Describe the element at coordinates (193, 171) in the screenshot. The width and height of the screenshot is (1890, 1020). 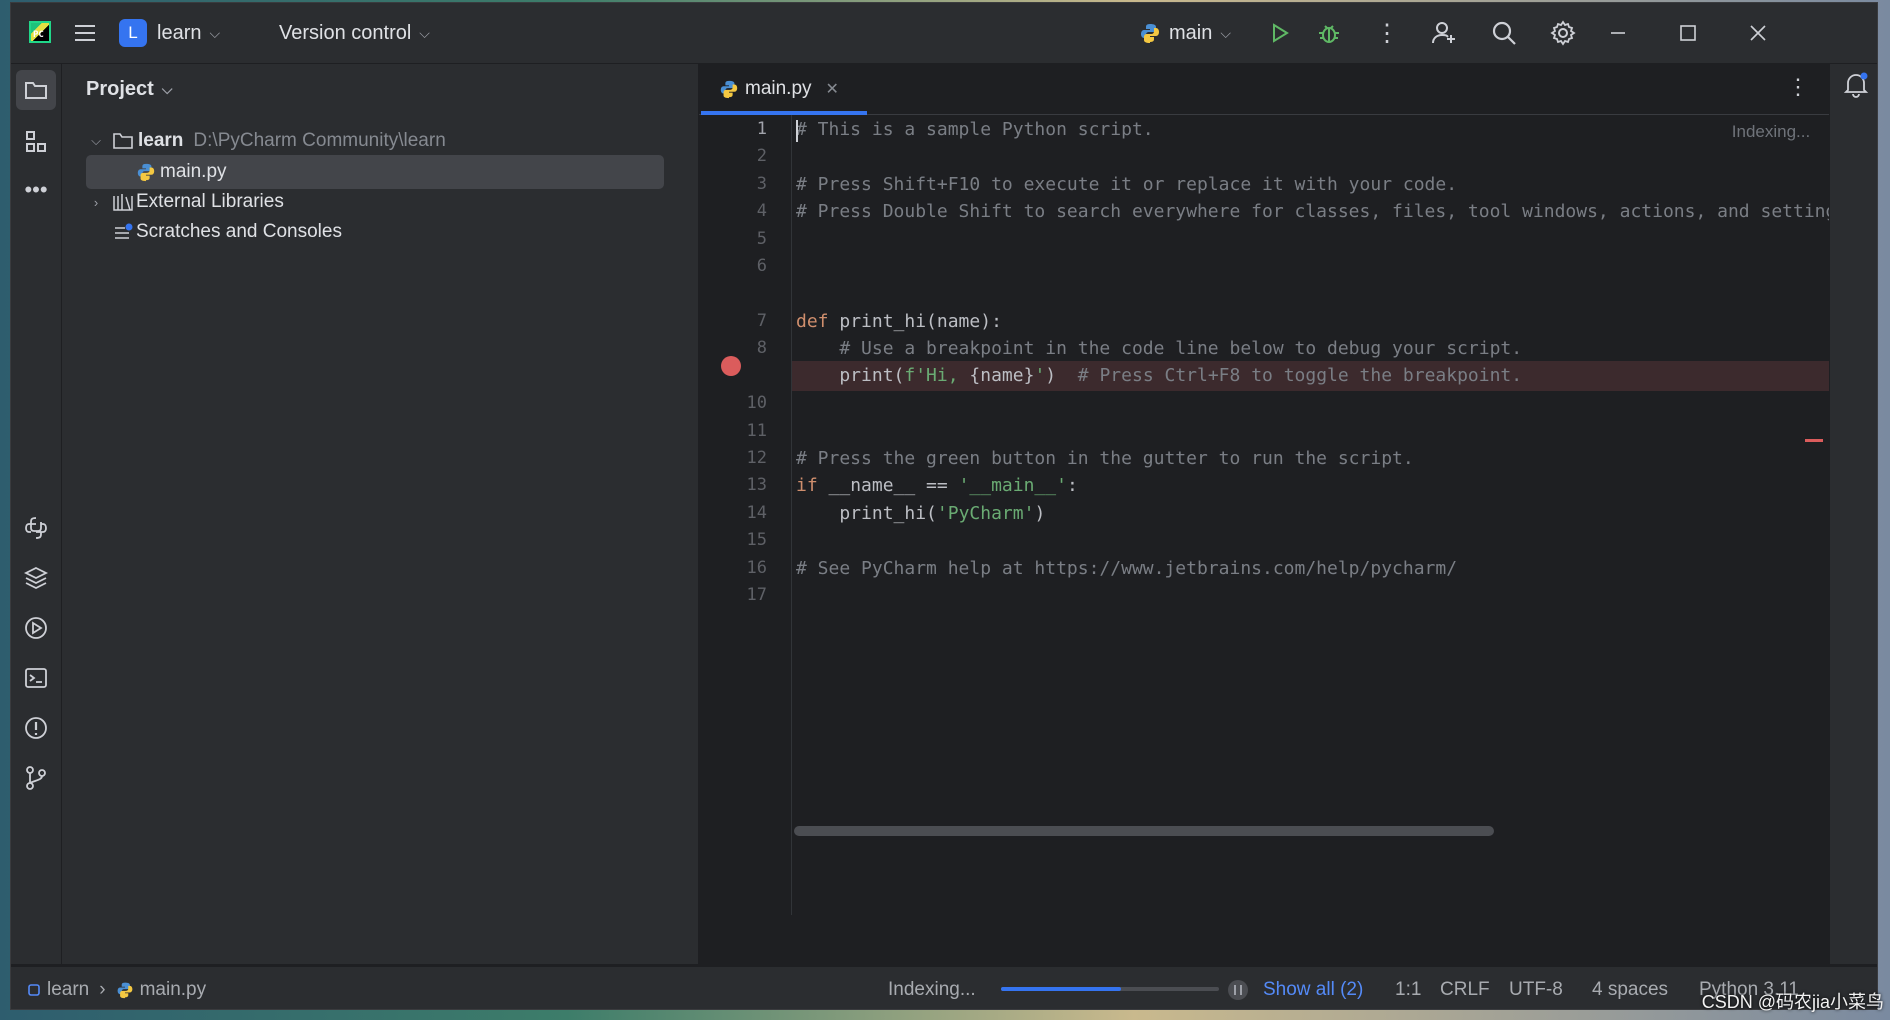
I see `tree-label: main.py` at that location.